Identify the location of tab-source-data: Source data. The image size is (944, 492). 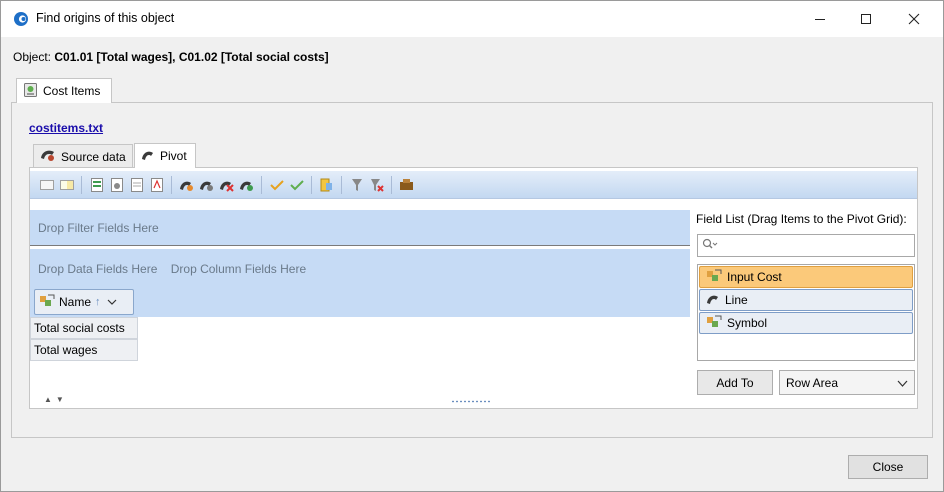
(83, 156).